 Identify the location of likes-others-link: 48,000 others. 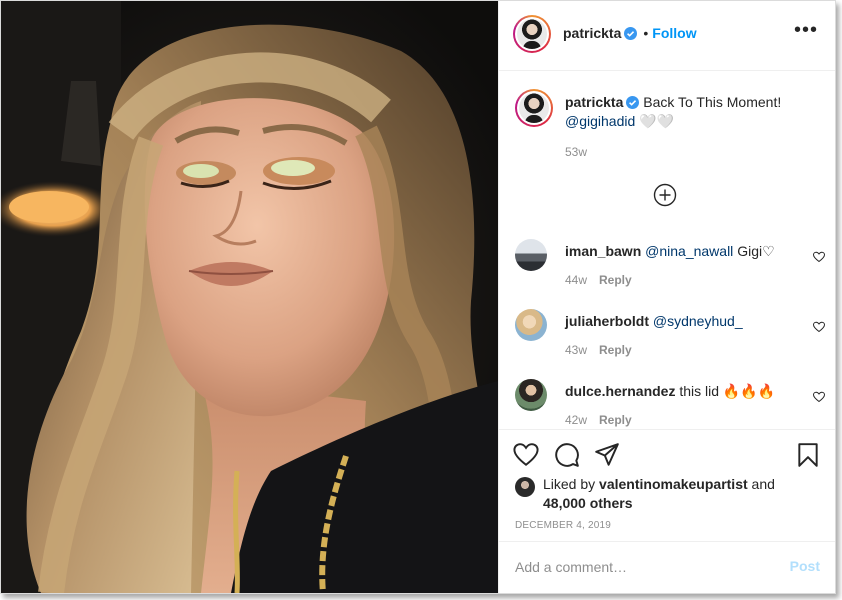
(588, 503).